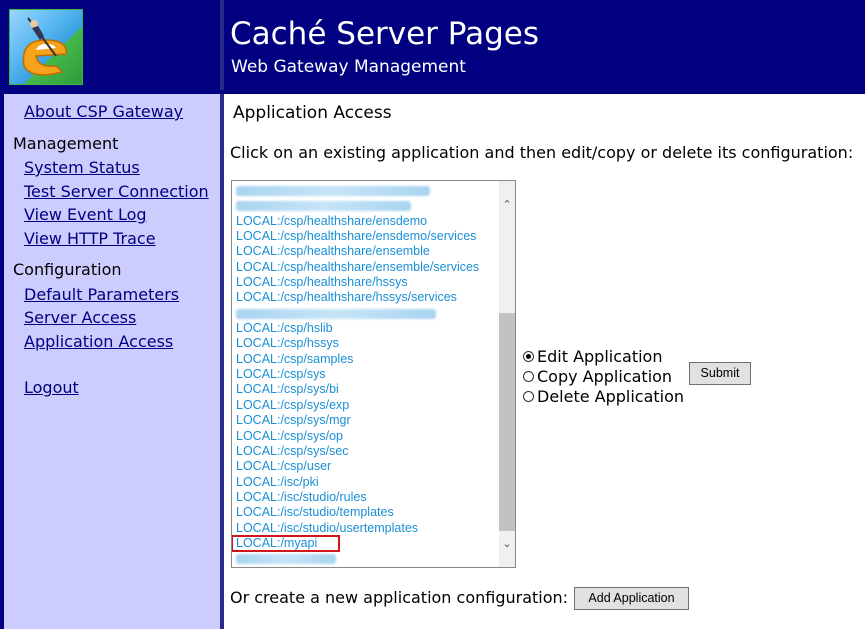 The height and width of the screenshot is (629, 865). What do you see at coordinates (46, 47) in the screenshot?
I see `csp-logo-icon` at bounding box center [46, 47].